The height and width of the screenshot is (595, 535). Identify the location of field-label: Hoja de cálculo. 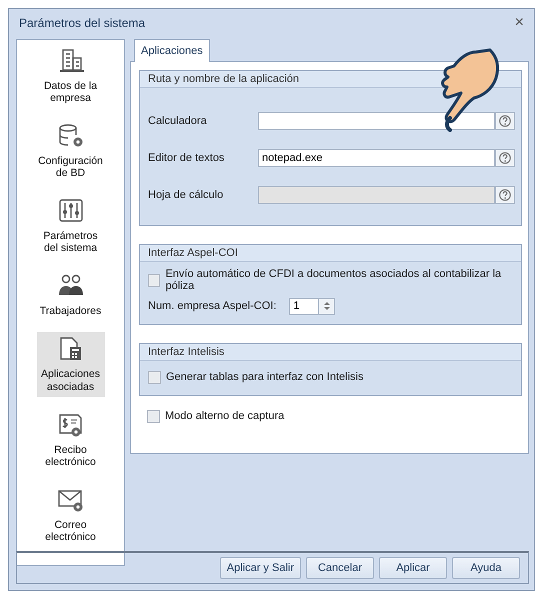
(186, 194).